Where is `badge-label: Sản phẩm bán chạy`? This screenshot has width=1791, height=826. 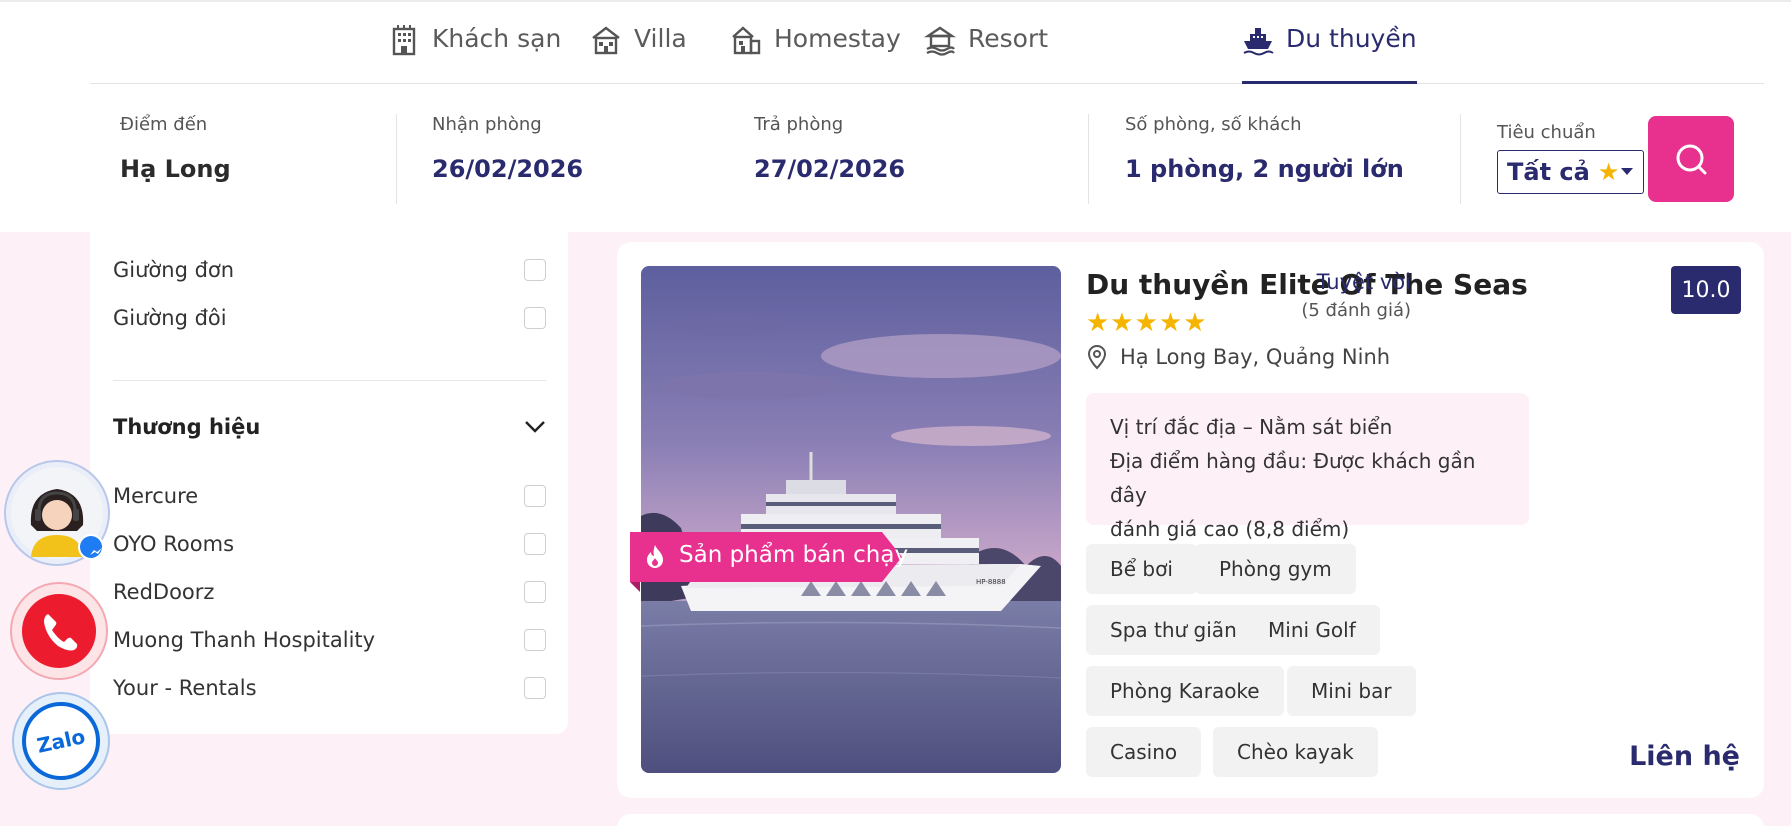
badge-label: Sản phẩm bán chạy is located at coordinates (794, 555).